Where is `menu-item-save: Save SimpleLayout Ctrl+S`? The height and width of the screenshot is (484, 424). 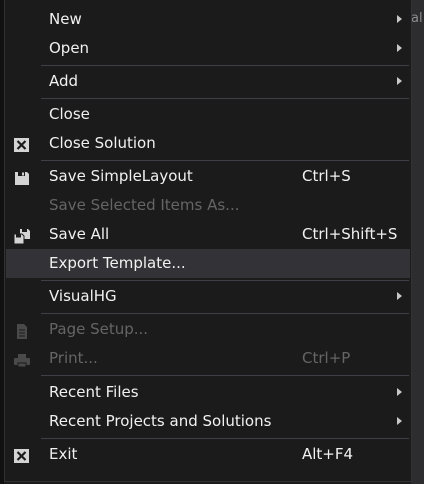
menu-item-save: Save SimpleLayout Ctrl+S is located at coordinates (208, 176).